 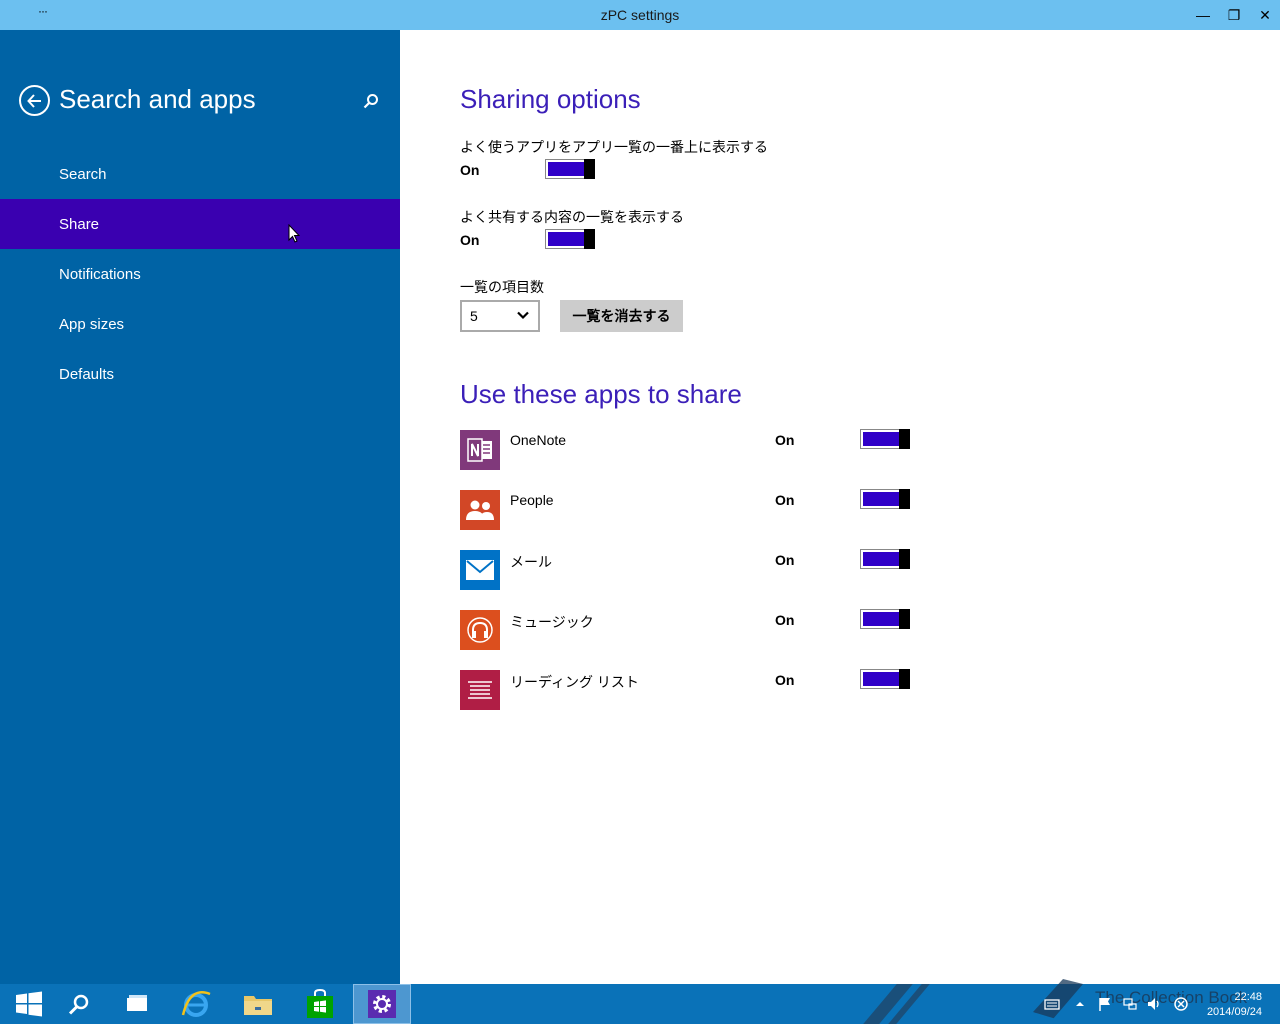 I want to click on volume-icon, so click(x=1154, y=1004).